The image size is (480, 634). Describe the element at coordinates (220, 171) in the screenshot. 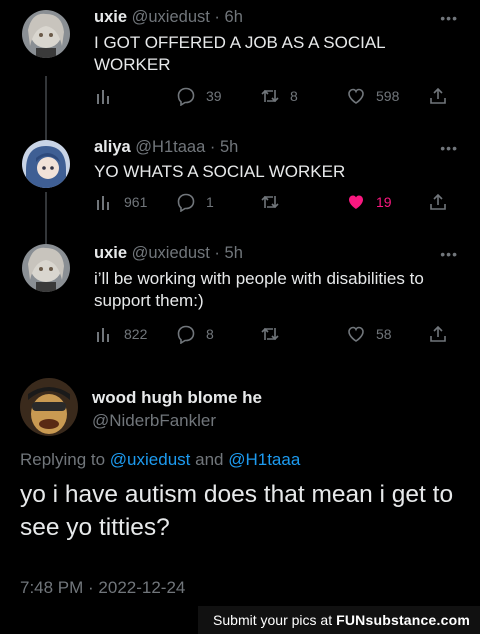

I see `tweet-text: YO WHATS A SOCIAL WORKER` at that location.